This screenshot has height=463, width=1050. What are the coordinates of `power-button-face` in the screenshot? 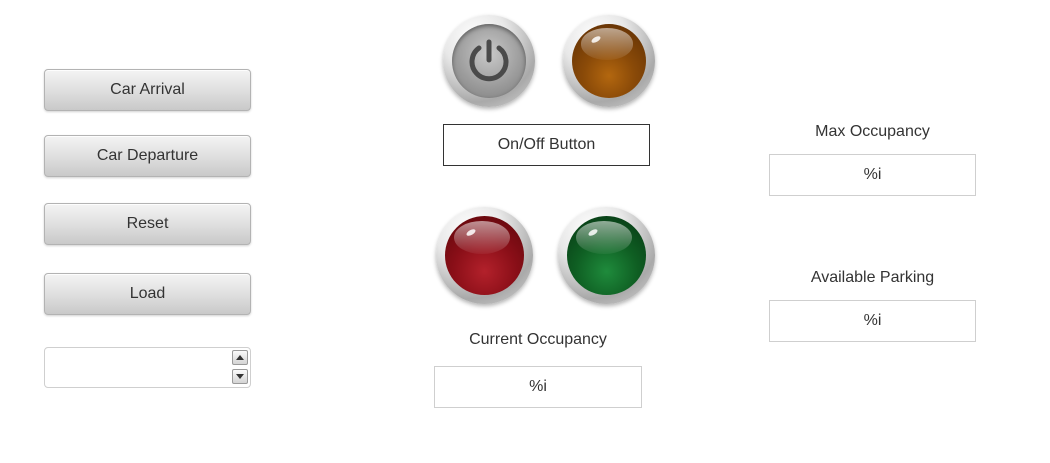 It's located at (489, 61).